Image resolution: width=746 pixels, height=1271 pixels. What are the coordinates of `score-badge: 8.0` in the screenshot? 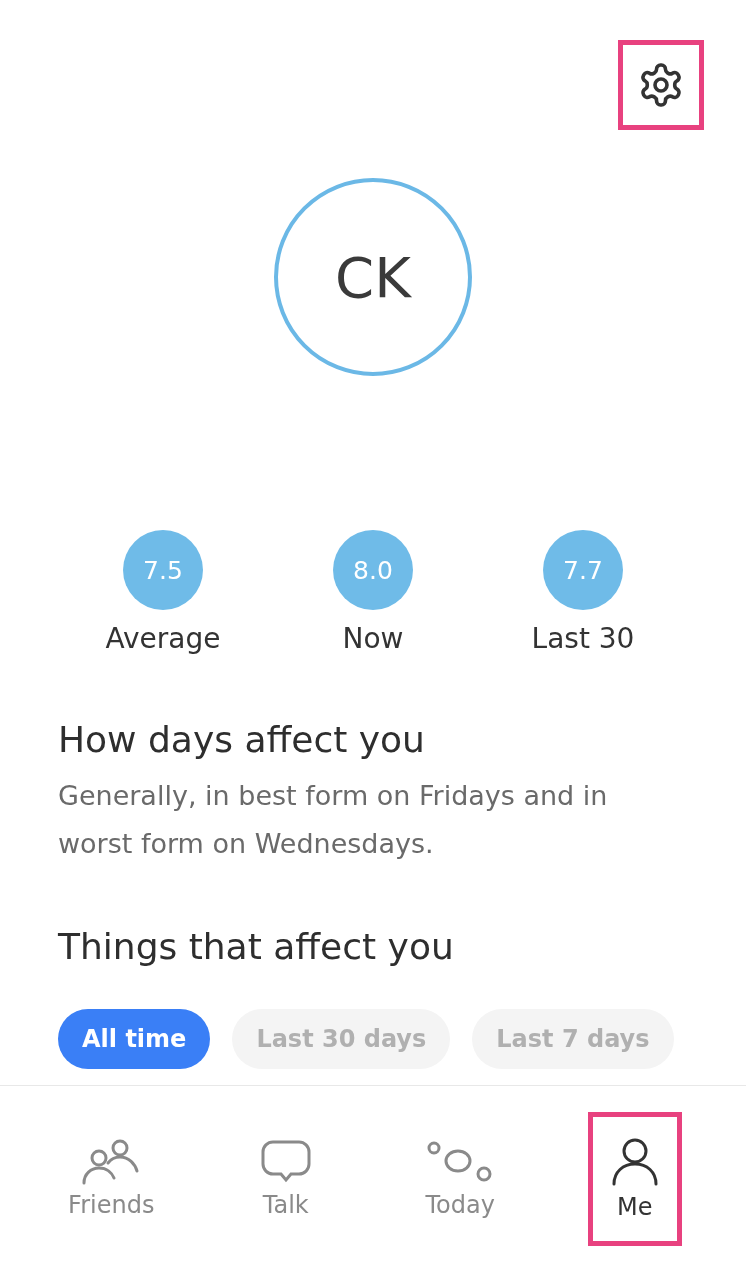 It's located at (373, 570).